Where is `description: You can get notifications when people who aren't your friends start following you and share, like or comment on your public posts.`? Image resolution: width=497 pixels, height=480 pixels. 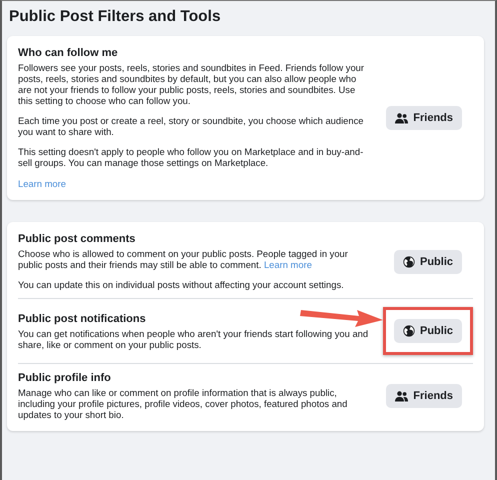
description: You can get notifications when people who aren't your friends start following you and share, like or comment on your public posts. is located at coordinates (194, 339).